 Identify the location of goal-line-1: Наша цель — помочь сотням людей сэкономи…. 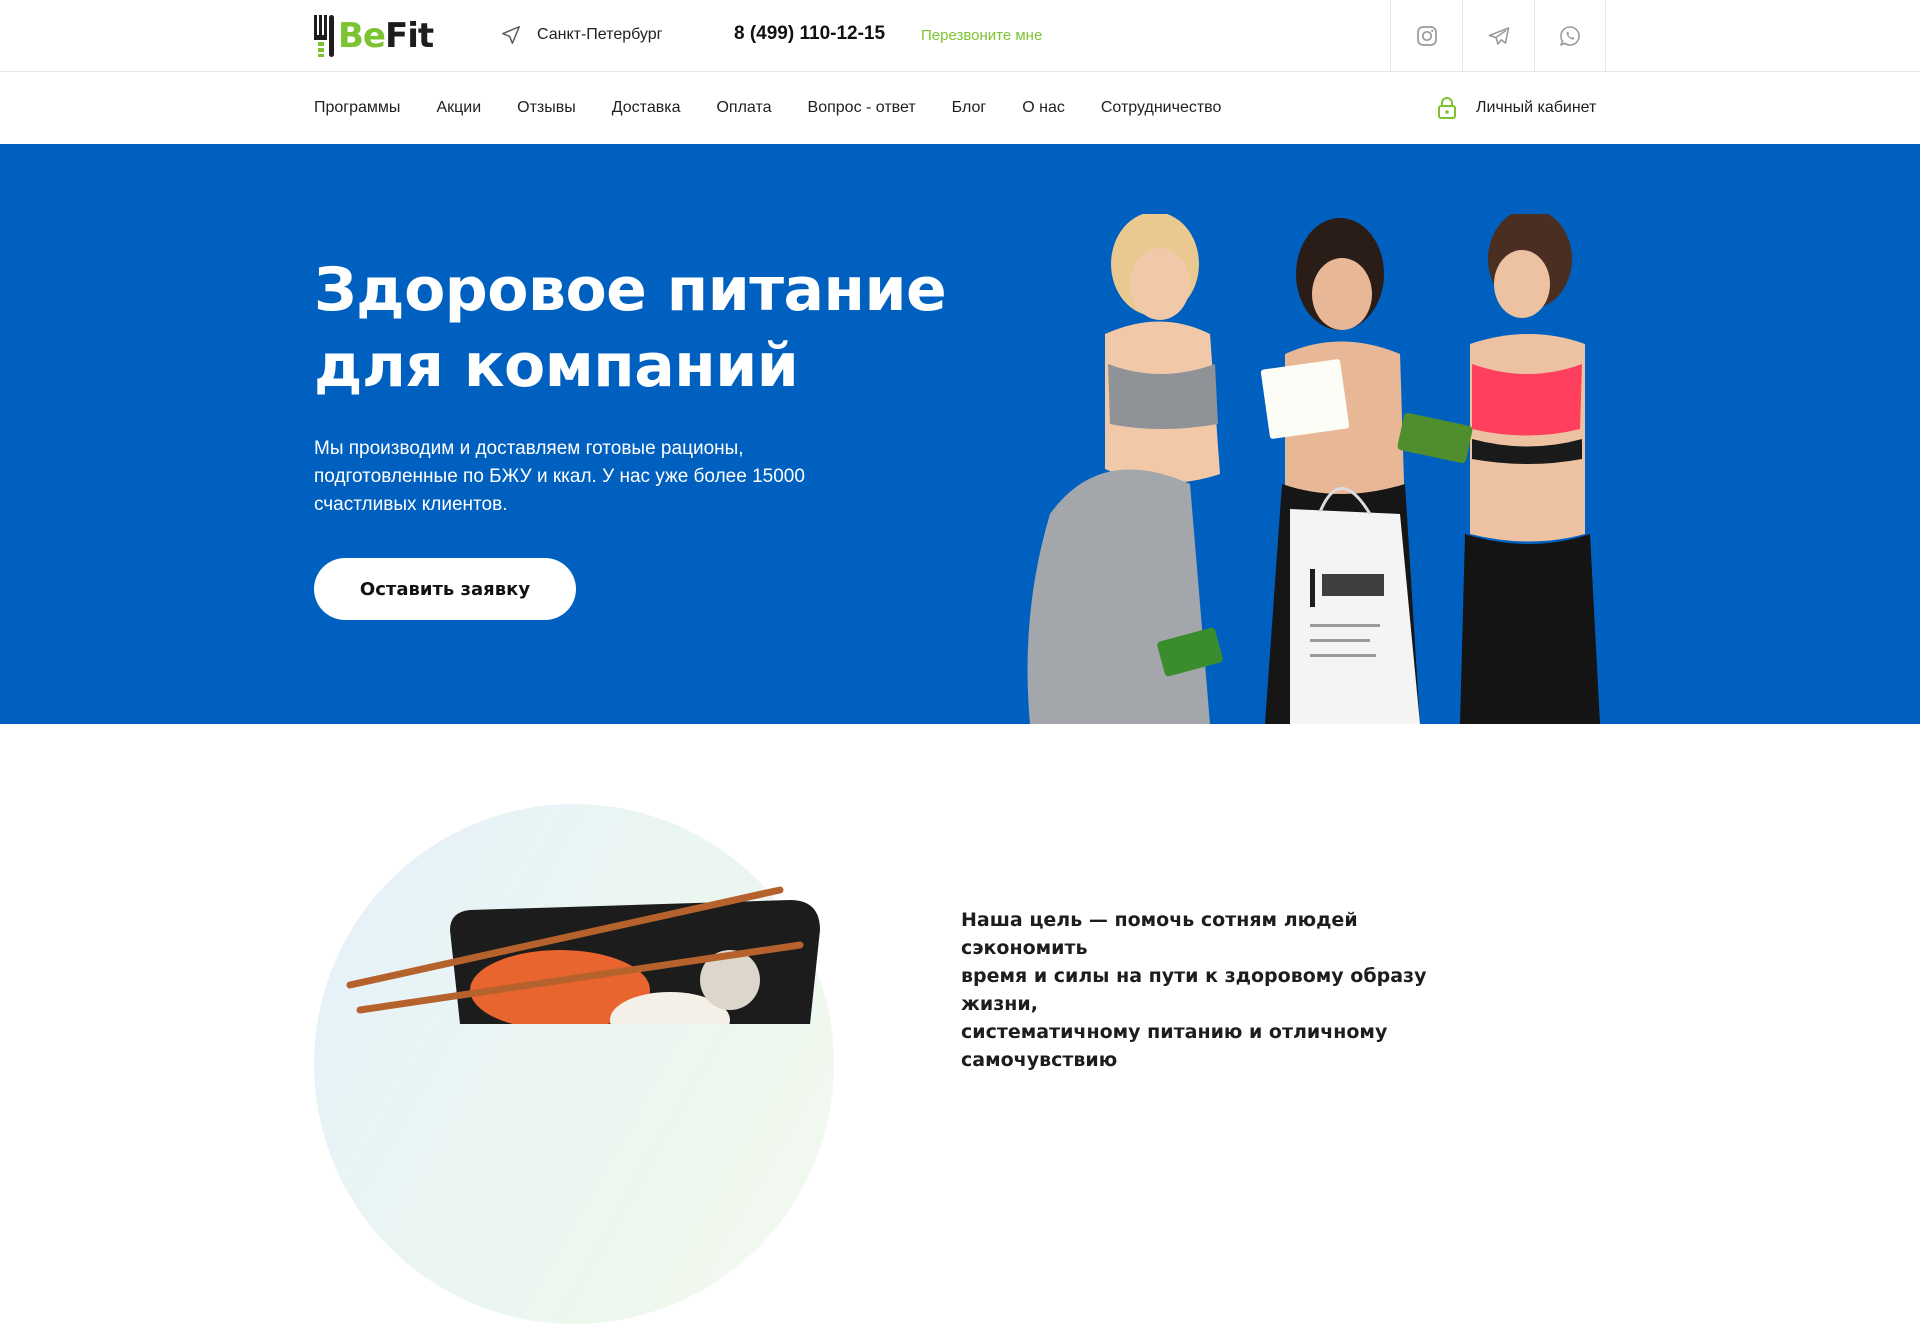
(1159, 934).